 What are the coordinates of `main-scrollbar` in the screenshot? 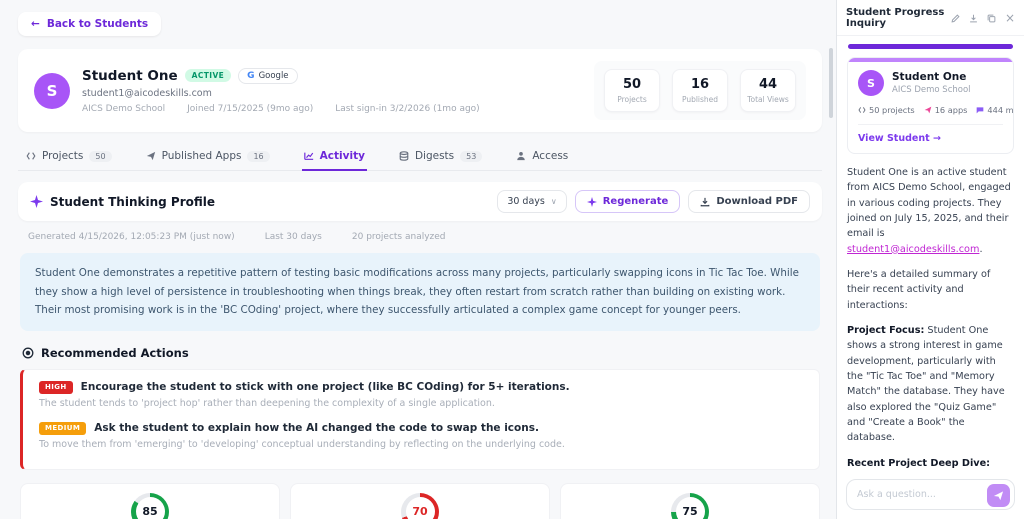 It's located at (831, 83).